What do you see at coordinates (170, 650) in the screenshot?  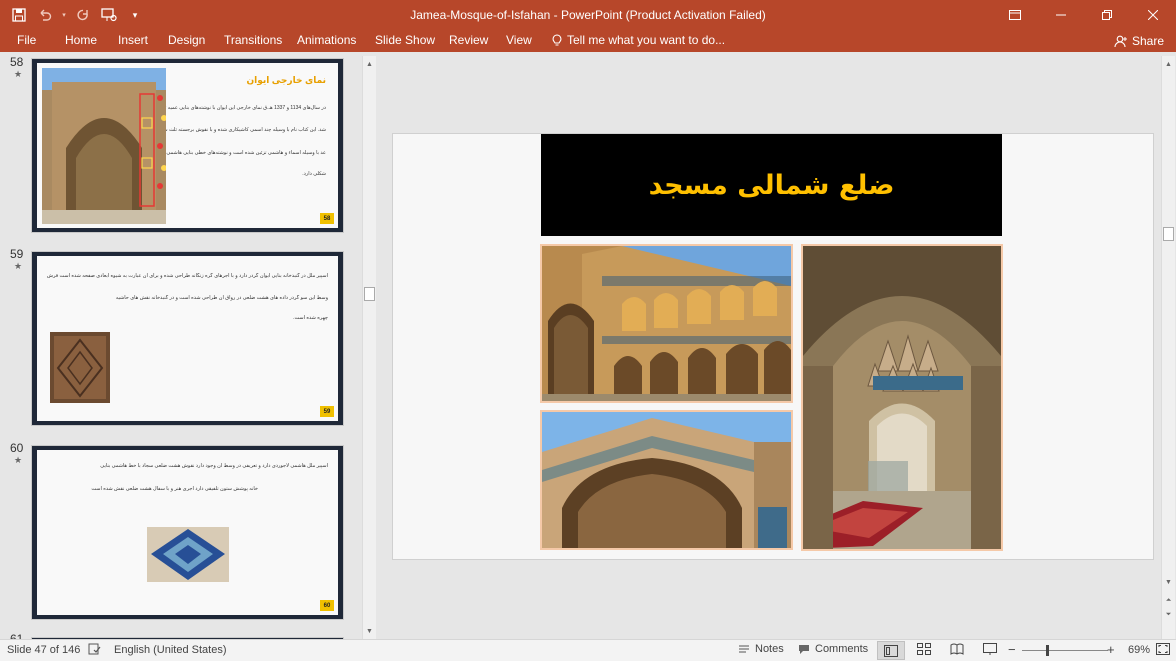 I see `language-status: English (United States)` at bounding box center [170, 650].